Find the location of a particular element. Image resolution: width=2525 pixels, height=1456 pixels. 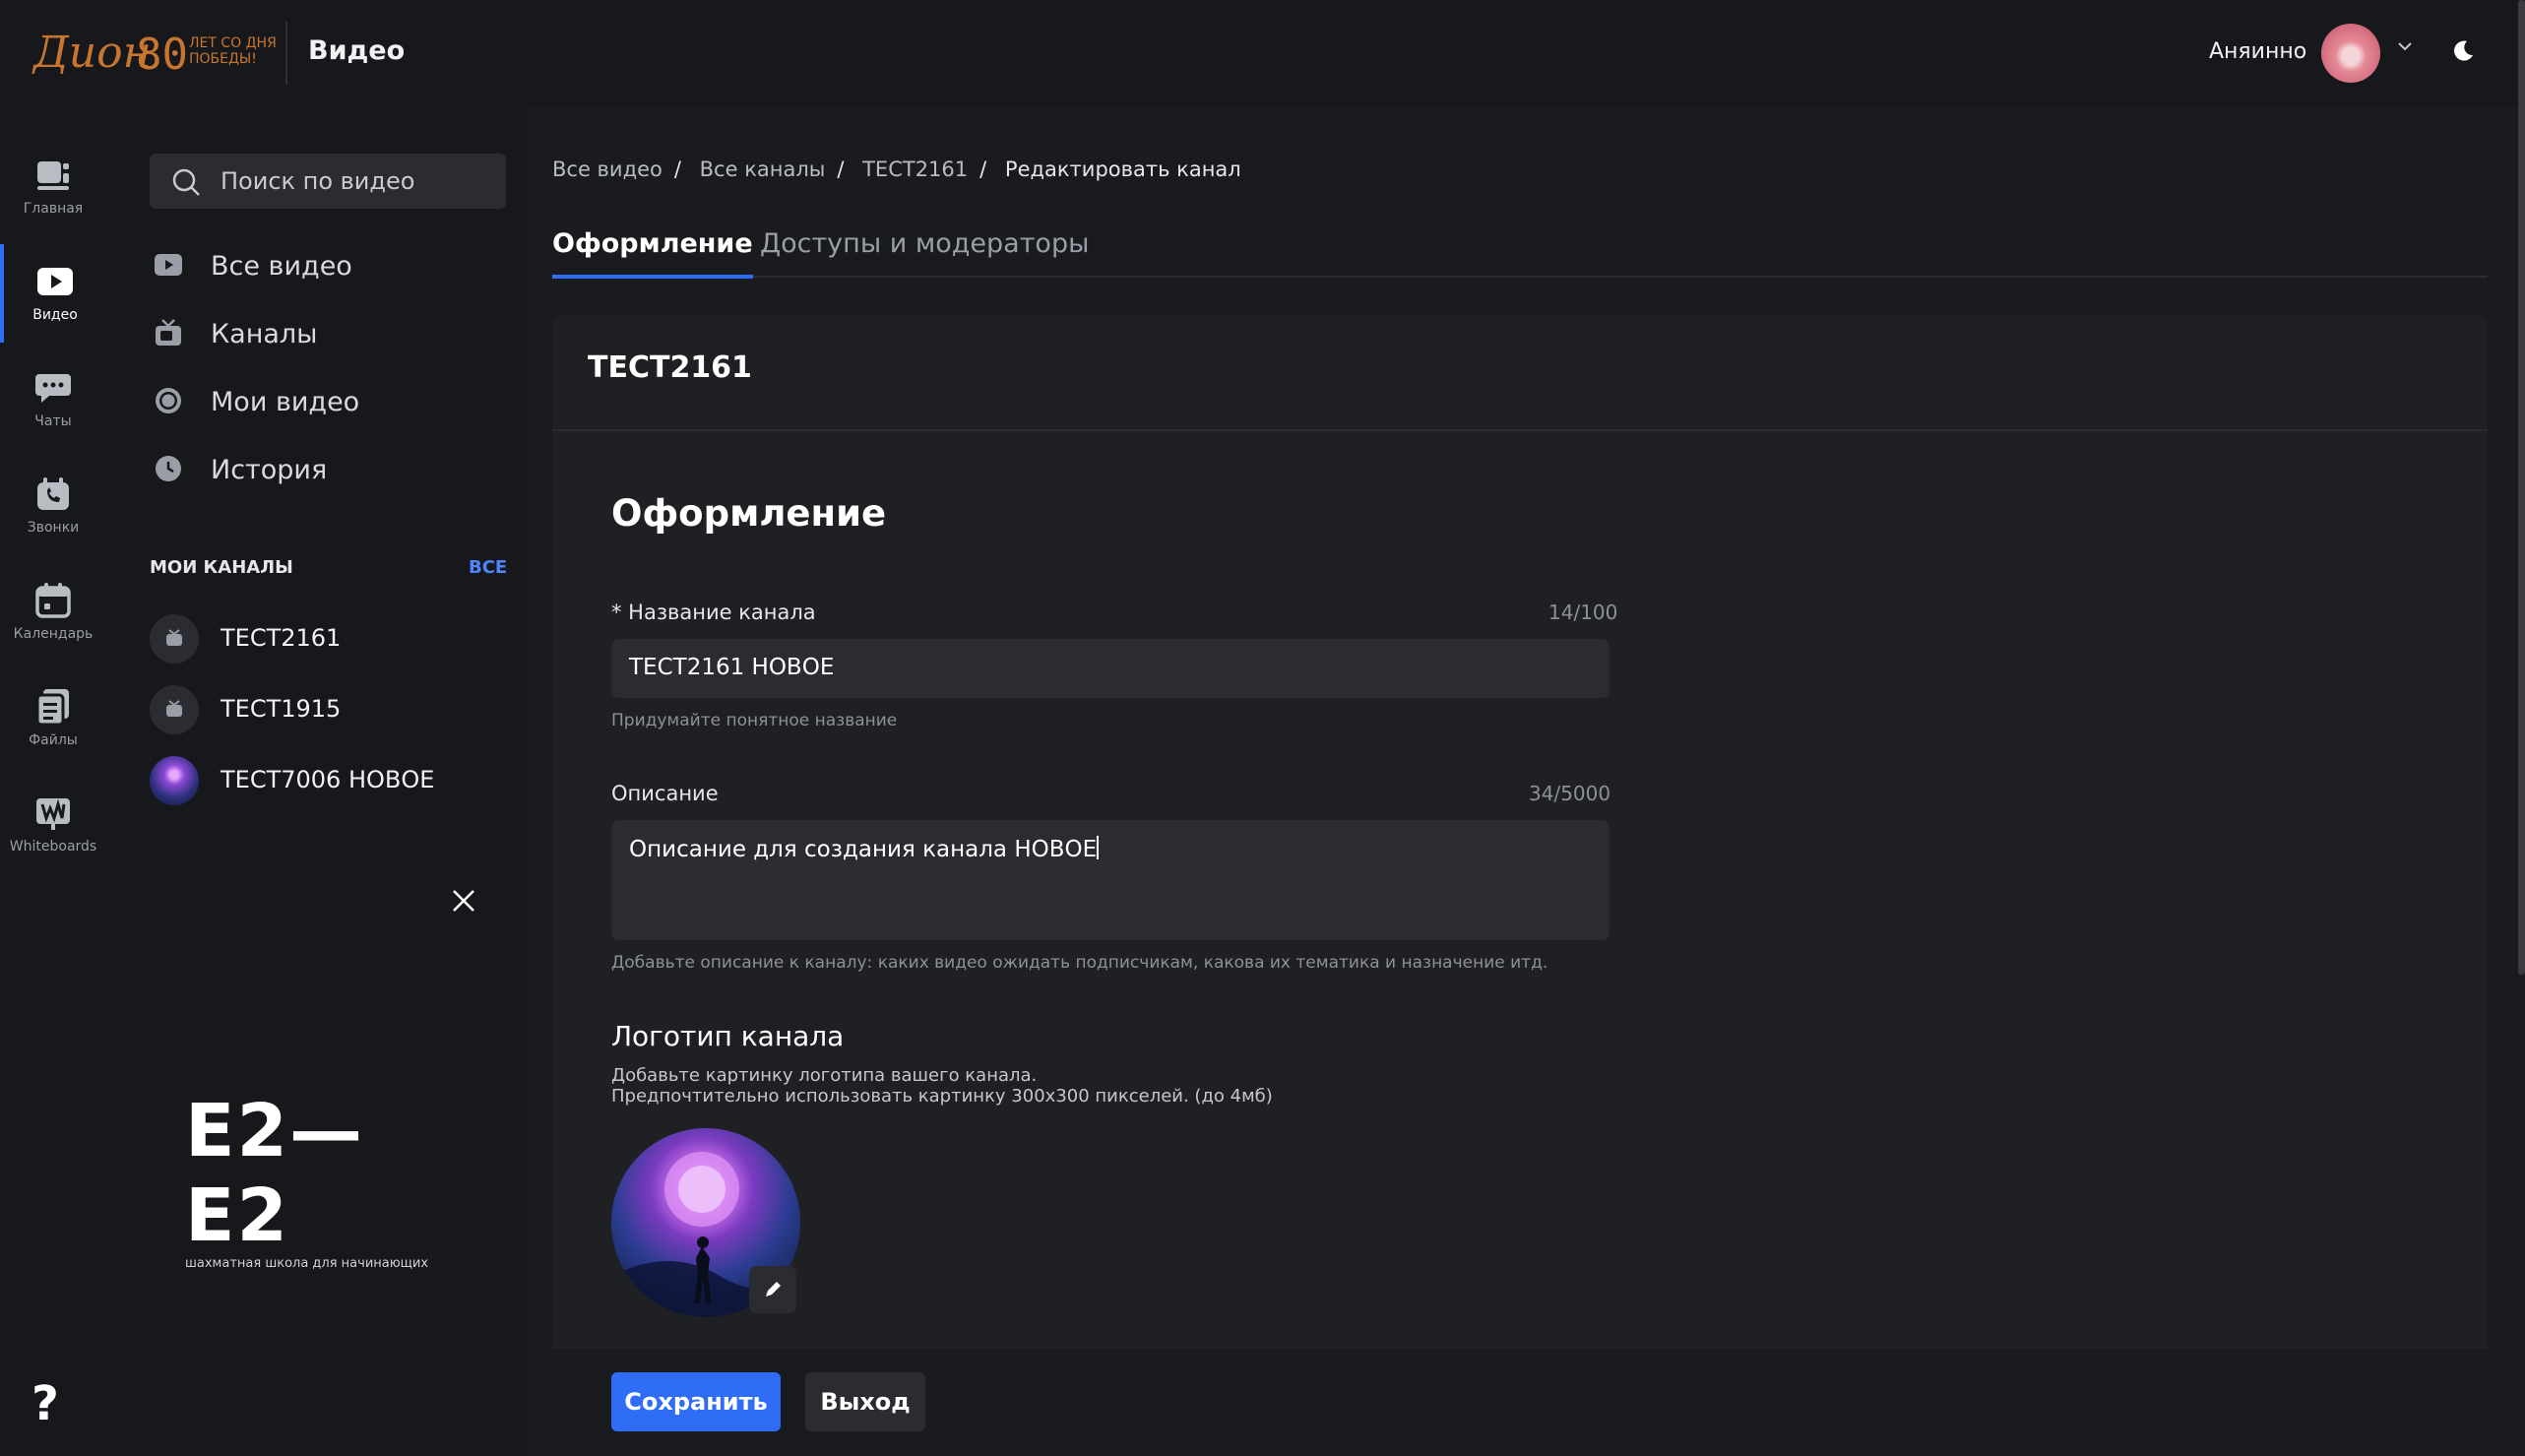

rail-item-calendar: Календарь is located at coordinates (53, 612).